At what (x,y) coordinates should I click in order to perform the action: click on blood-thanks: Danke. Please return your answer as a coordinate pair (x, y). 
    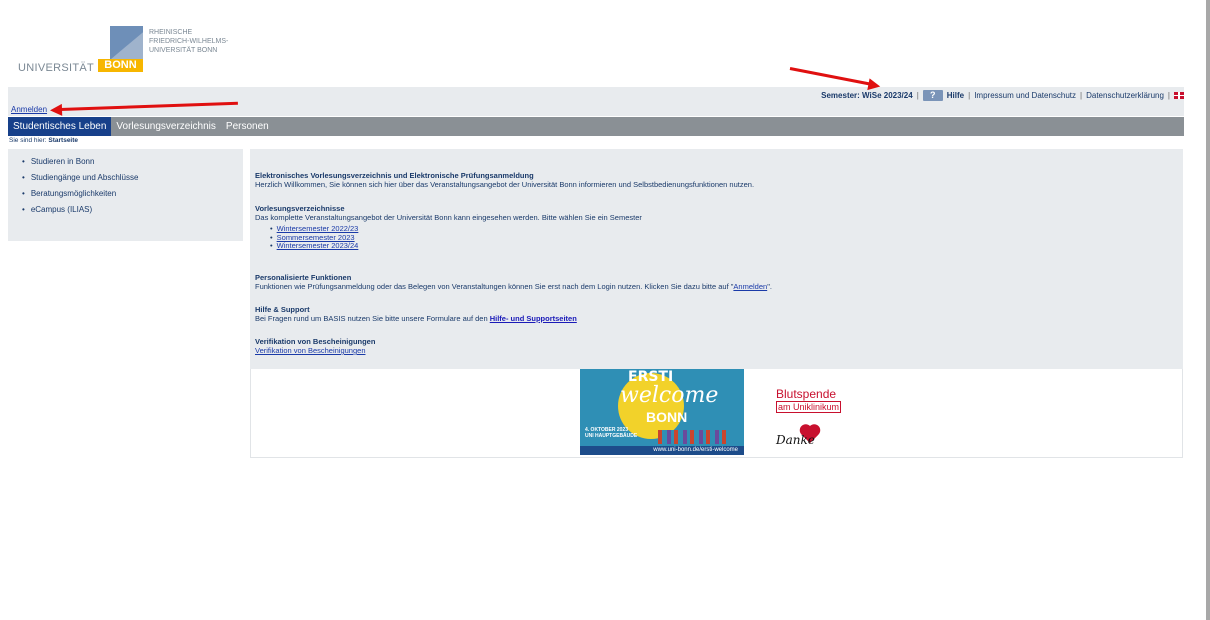
    Looking at the image, I should click on (795, 440).